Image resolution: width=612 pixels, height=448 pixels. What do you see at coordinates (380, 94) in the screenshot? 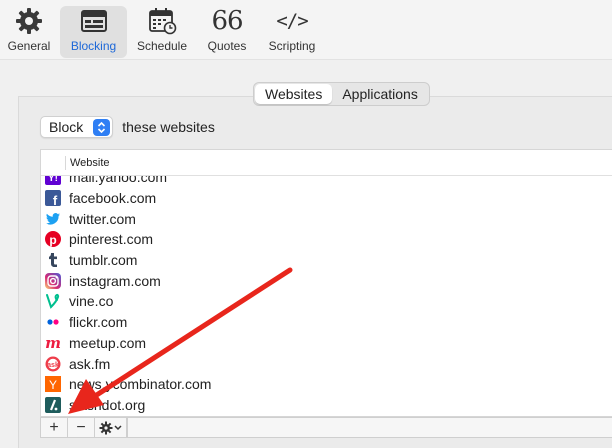
I see `segment-applications: Applications` at bounding box center [380, 94].